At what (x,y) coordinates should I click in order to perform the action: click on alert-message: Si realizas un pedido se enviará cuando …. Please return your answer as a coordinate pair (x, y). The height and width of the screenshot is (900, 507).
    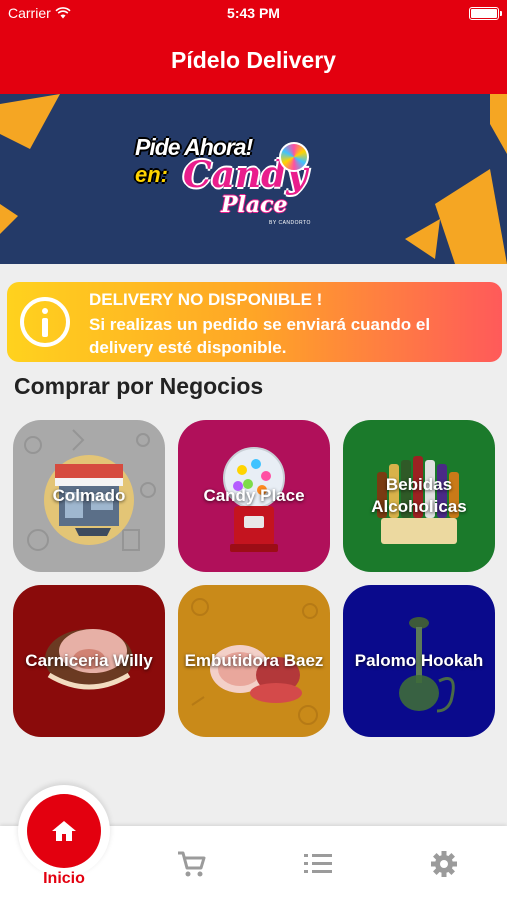
    Looking at the image, I should click on (260, 336).